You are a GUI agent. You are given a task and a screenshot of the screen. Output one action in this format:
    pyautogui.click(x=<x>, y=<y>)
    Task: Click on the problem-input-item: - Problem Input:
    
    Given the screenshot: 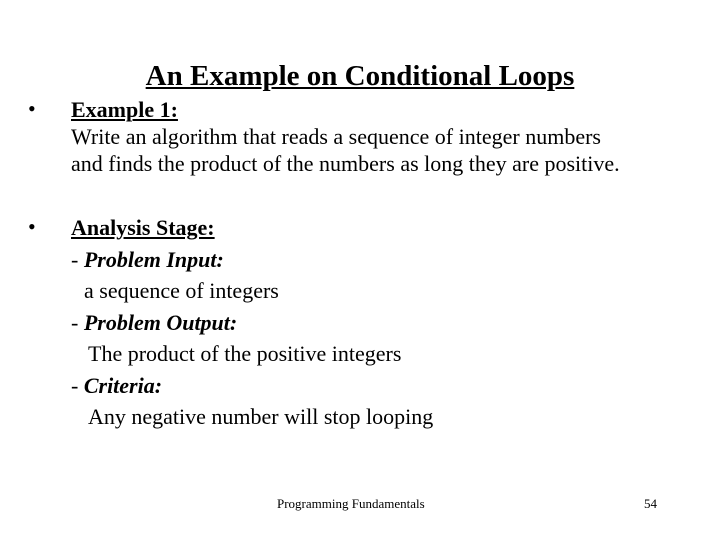 What is the action you would take?
    pyautogui.click(x=147, y=260)
    